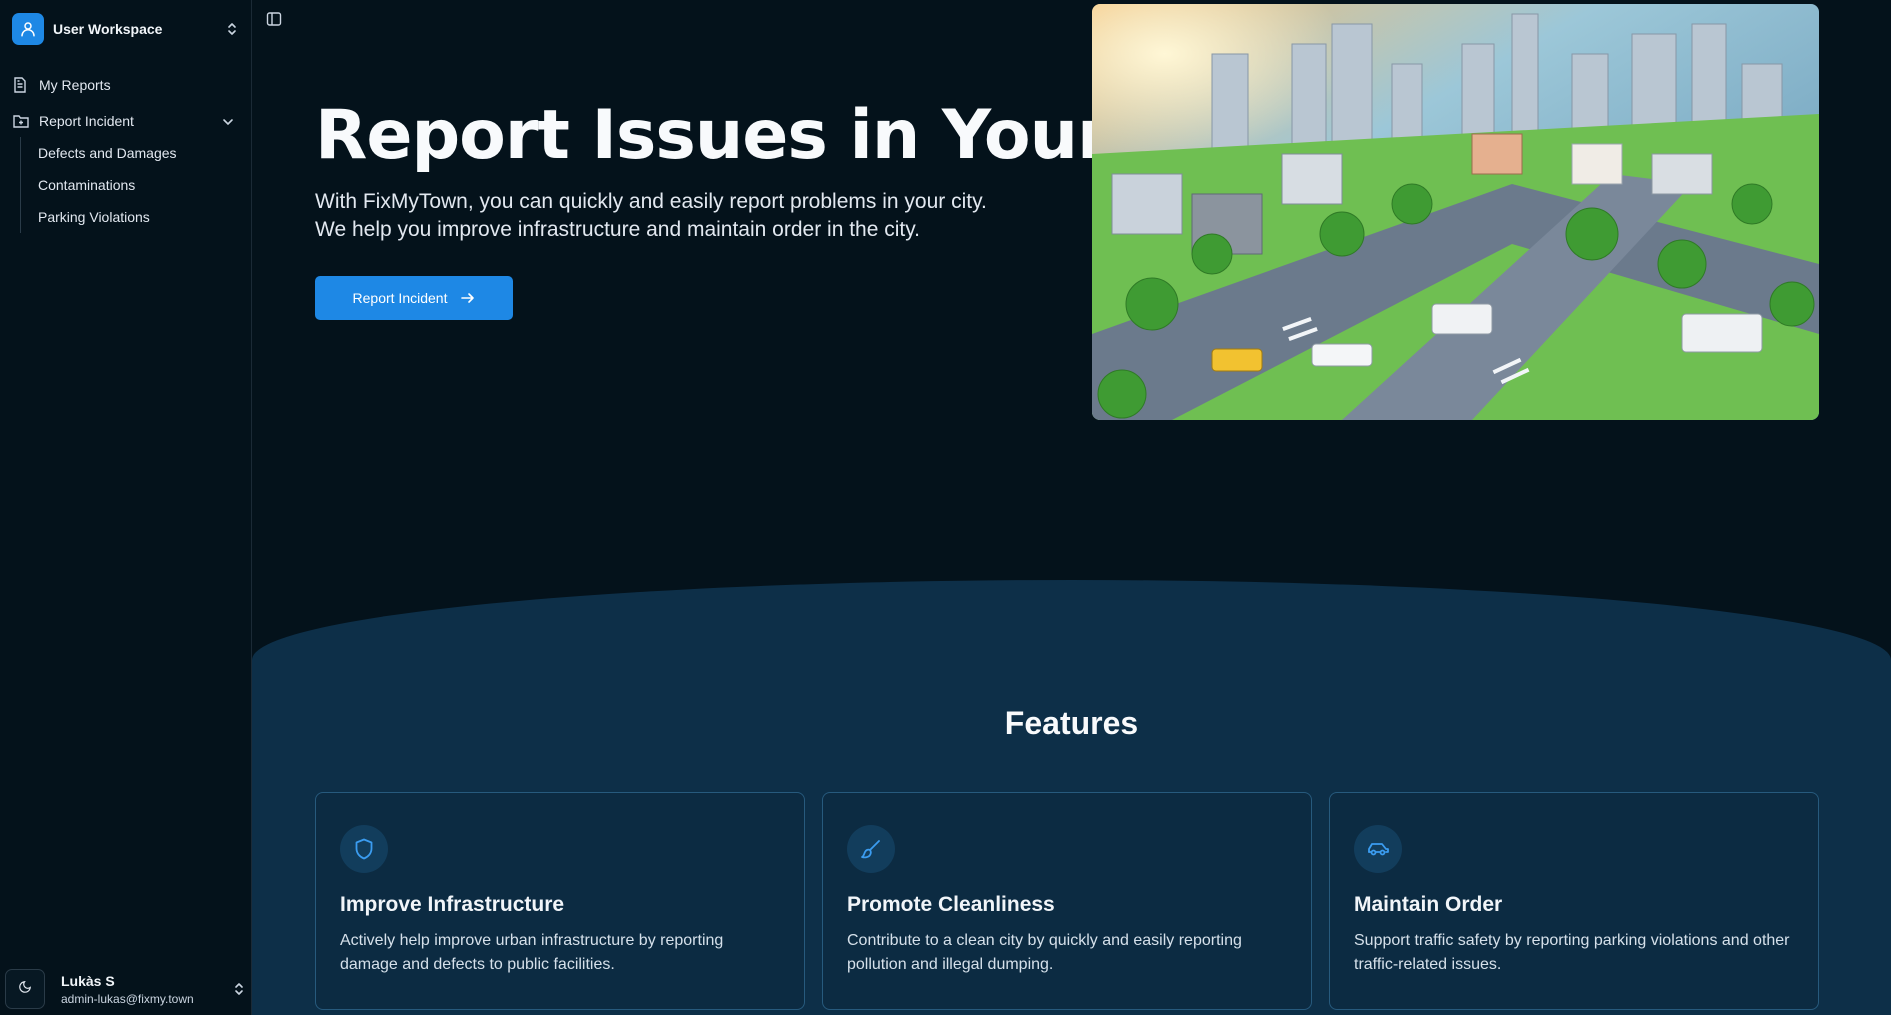 The image size is (1891, 1015). Describe the element at coordinates (146, 989) in the screenshot. I see `user-info: Lukàs S admin-lukas@fixmy.town` at that location.